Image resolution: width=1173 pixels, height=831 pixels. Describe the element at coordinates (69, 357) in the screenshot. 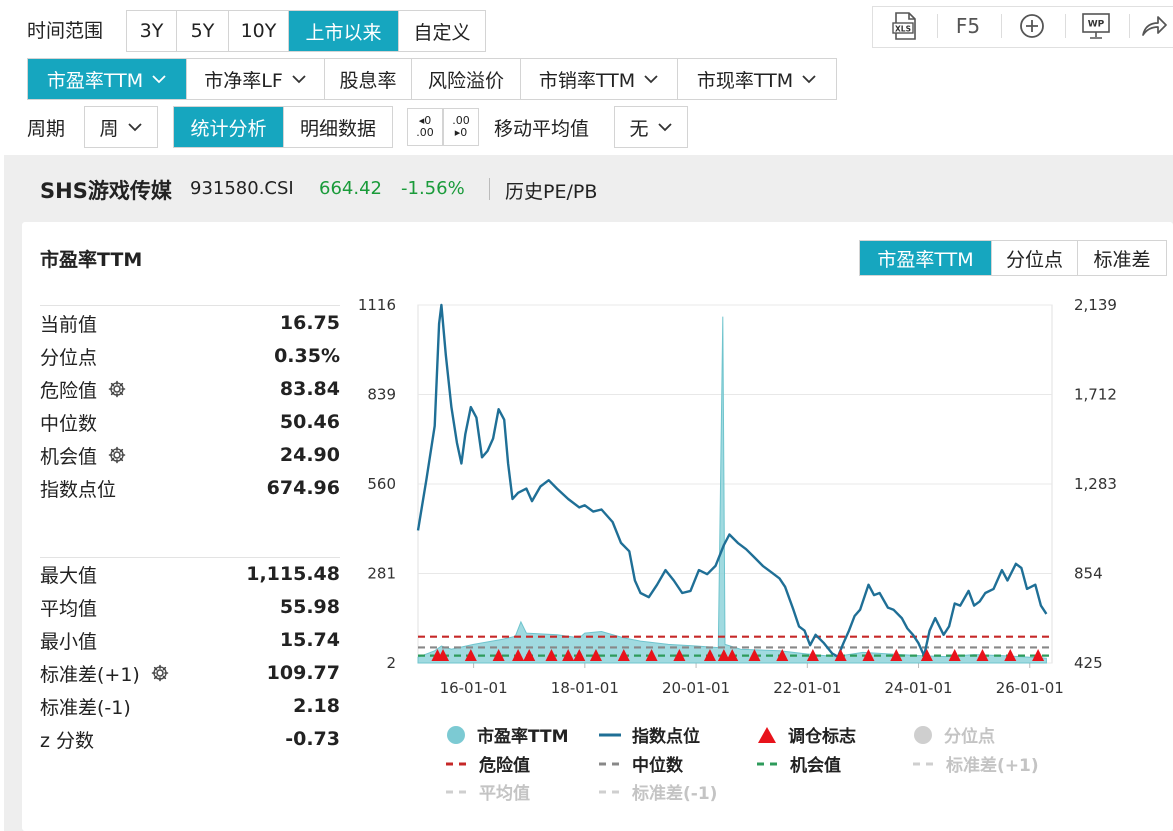

I see `stat-label: 分位点` at that location.